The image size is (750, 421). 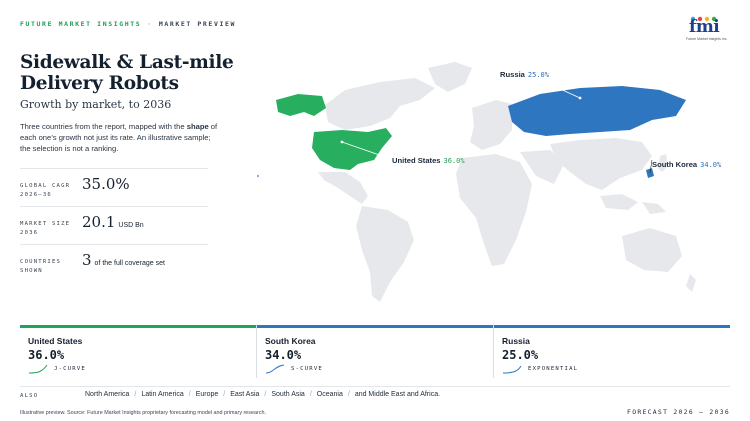 I want to click on logo-letters: fmi, so click(x=704, y=27).